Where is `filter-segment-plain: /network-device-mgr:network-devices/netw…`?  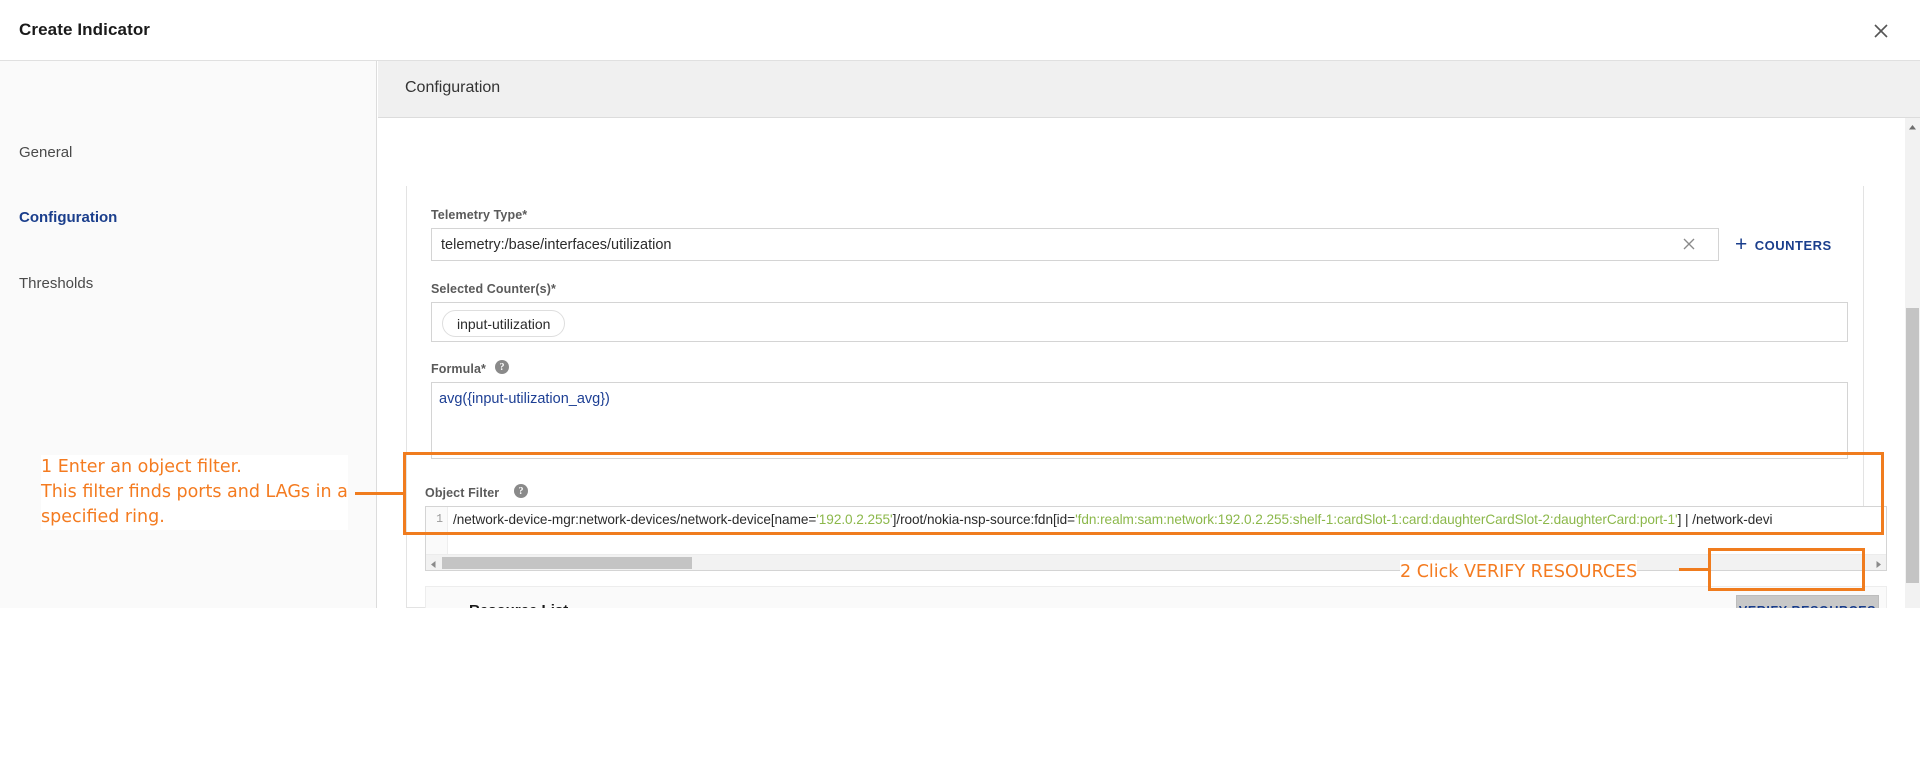
filter-segment-plain: /network-device-mgr:network-devices/netw… is located at coordinates (635, 519).